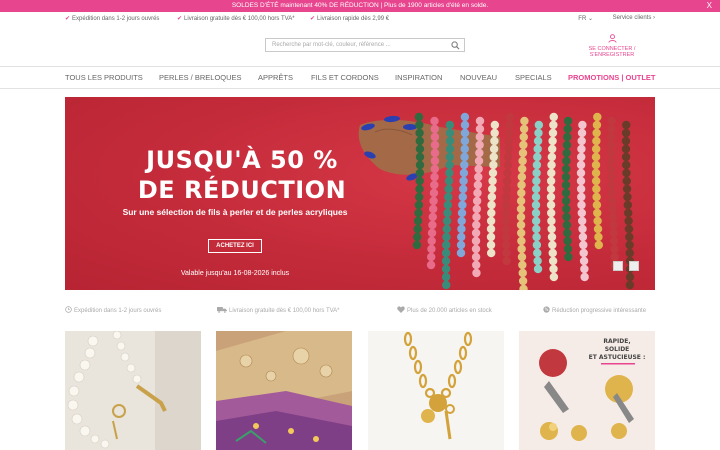  What do you see at coordinates (617, 357) in the screenshot?
I see `tile-tools-title-3: ET ASTUCIEUSE :` at bounding box center [617, 357].